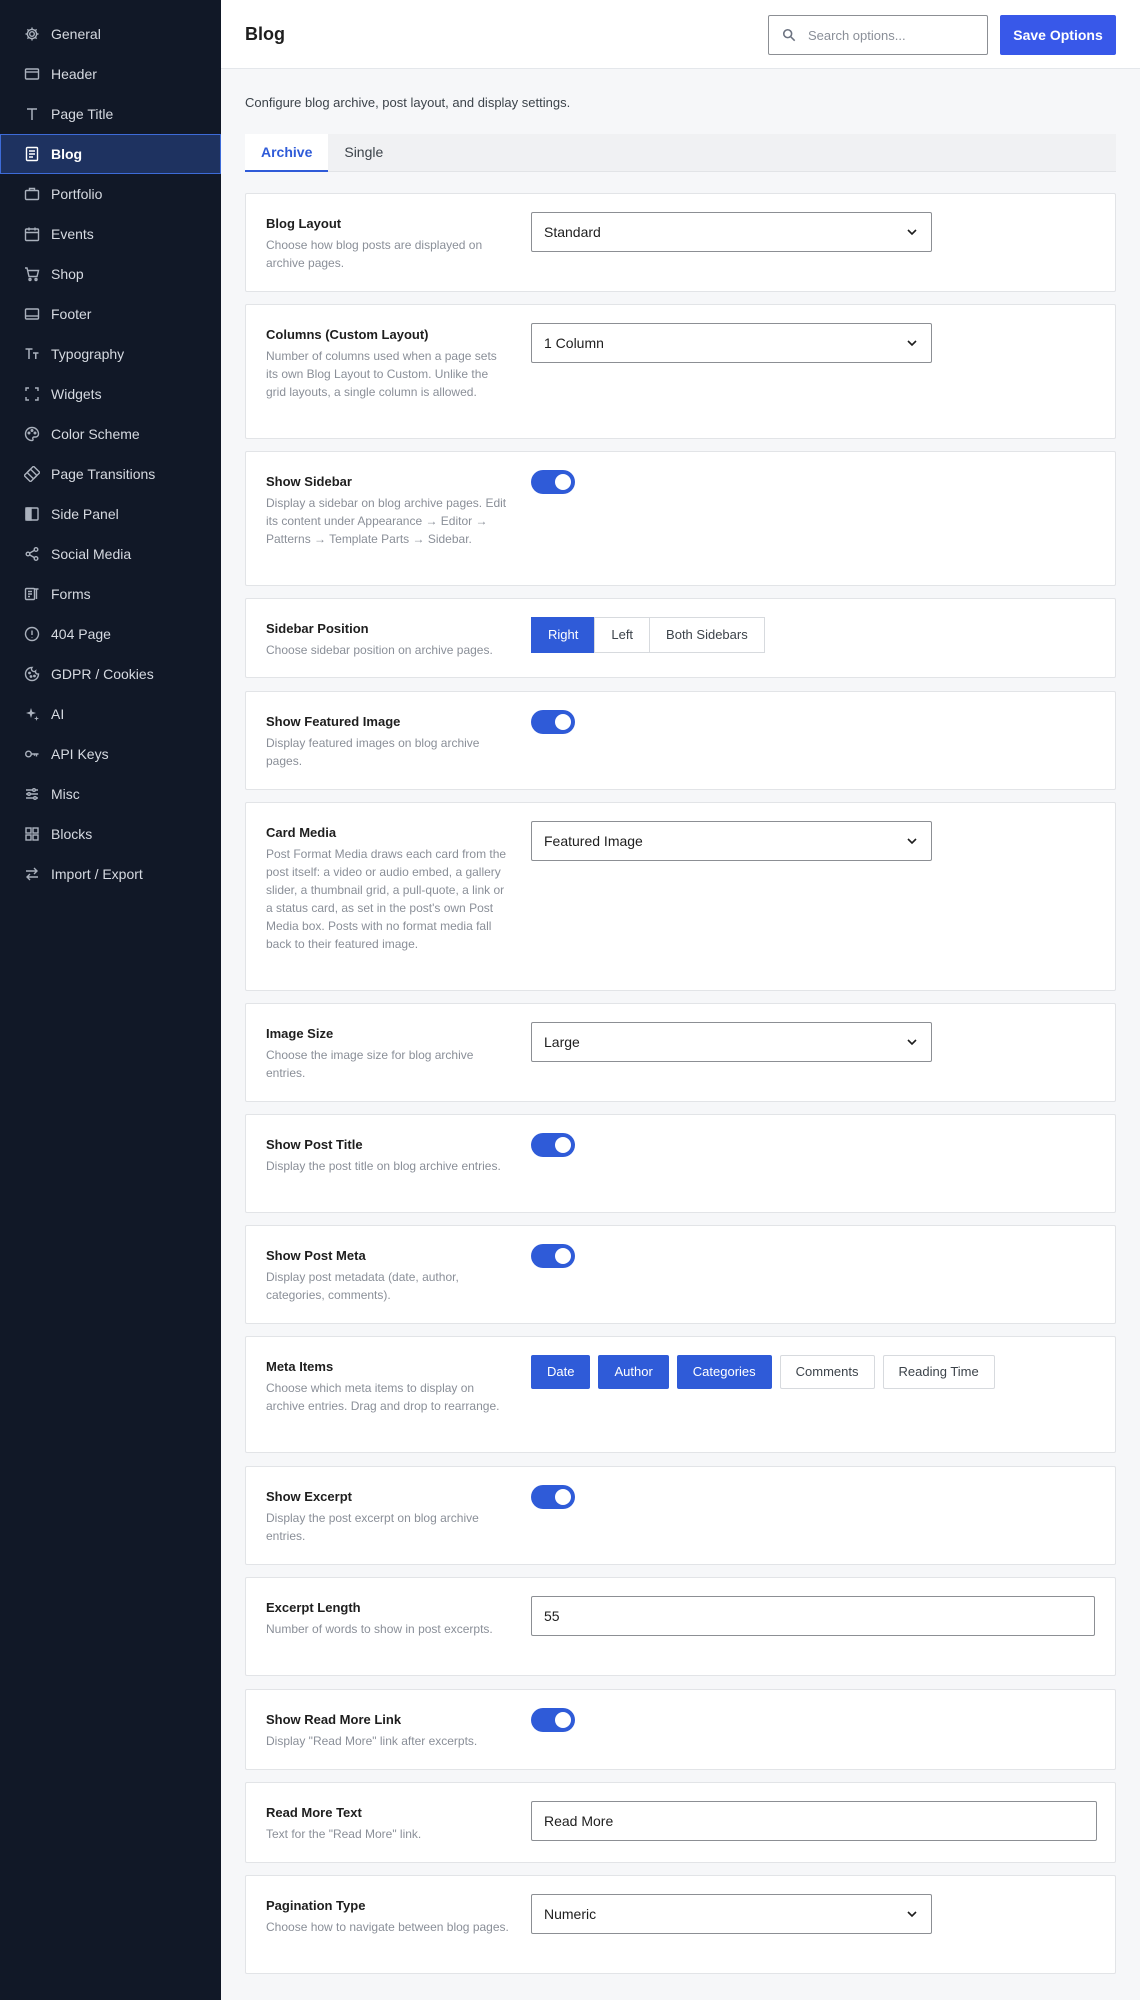 The width and height of the screenshot is (1140, 2000). What do you see at coordinates (32, 474) in the screenshot?
I see `transition-icon` at bounding box center [32, 474].